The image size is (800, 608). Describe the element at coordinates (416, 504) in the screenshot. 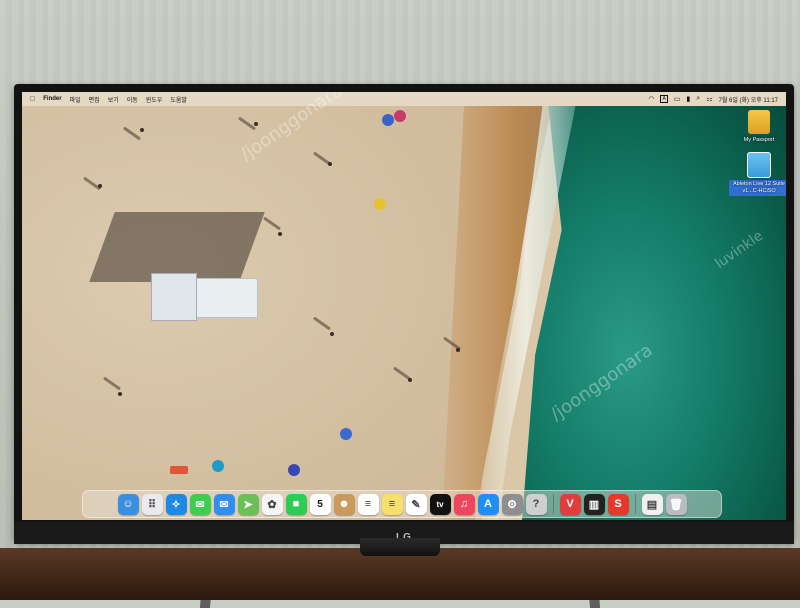

I see `dock-item-freeform: ✎` at that location.